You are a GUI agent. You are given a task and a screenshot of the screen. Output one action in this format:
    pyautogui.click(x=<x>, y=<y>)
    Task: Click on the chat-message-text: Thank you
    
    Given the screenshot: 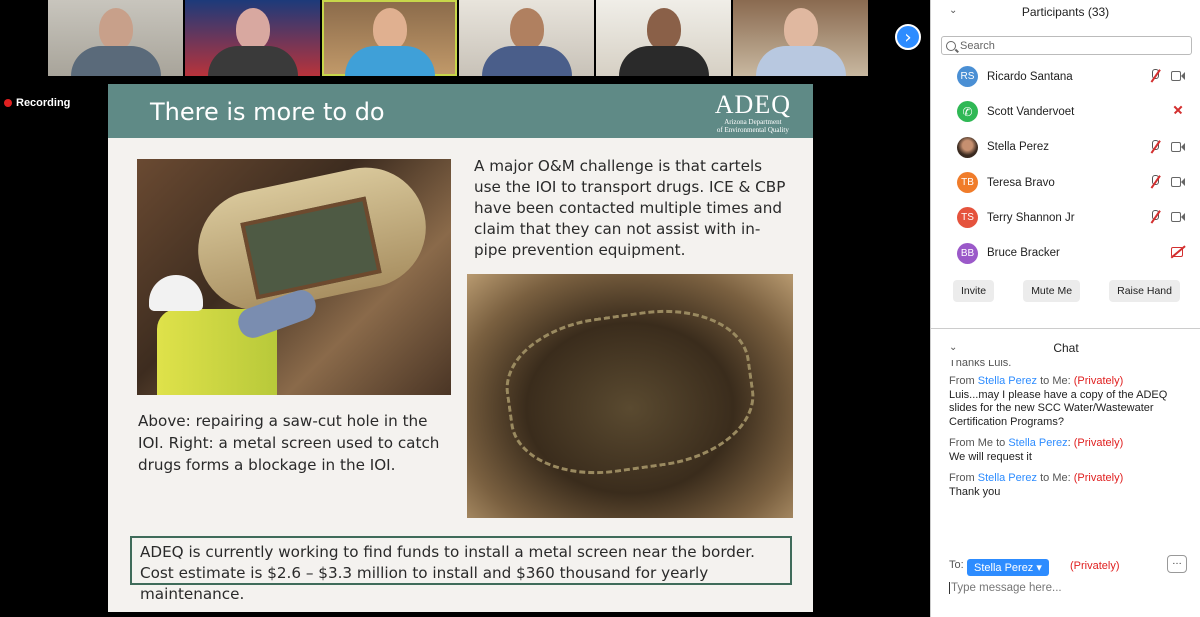 What is the action you would take?
    pyautogui.click(x=975, y=491)
    